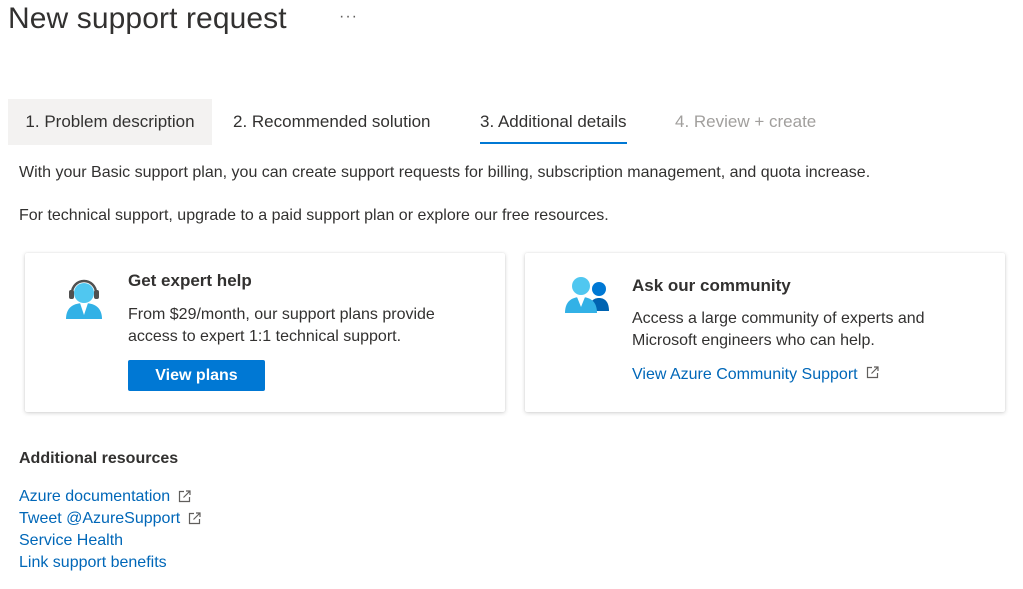 The width and height of the screenshot is (1023, 589). Describe the element at coordinates (745, 374) in the screenshot. I see `link-label: View Azure Community Support` at that location.